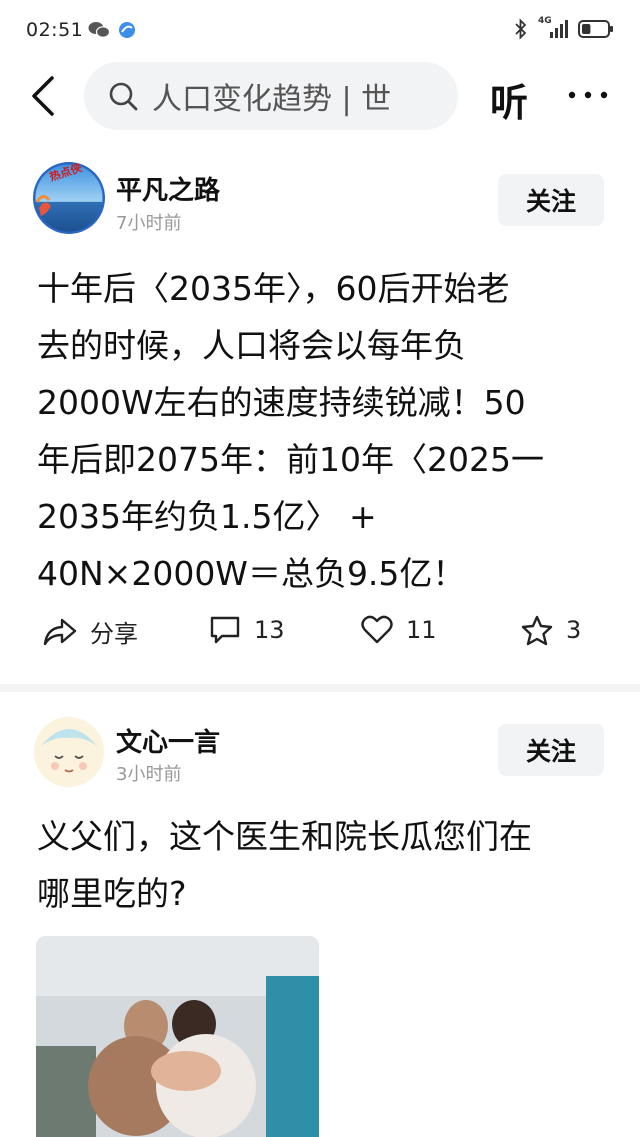 This screenshot has width=640, height=1137. What do you see at coordinates (168, 188) in the screenshot?
I see `author-name: 平凡之路` at bounding box center [168, 188].